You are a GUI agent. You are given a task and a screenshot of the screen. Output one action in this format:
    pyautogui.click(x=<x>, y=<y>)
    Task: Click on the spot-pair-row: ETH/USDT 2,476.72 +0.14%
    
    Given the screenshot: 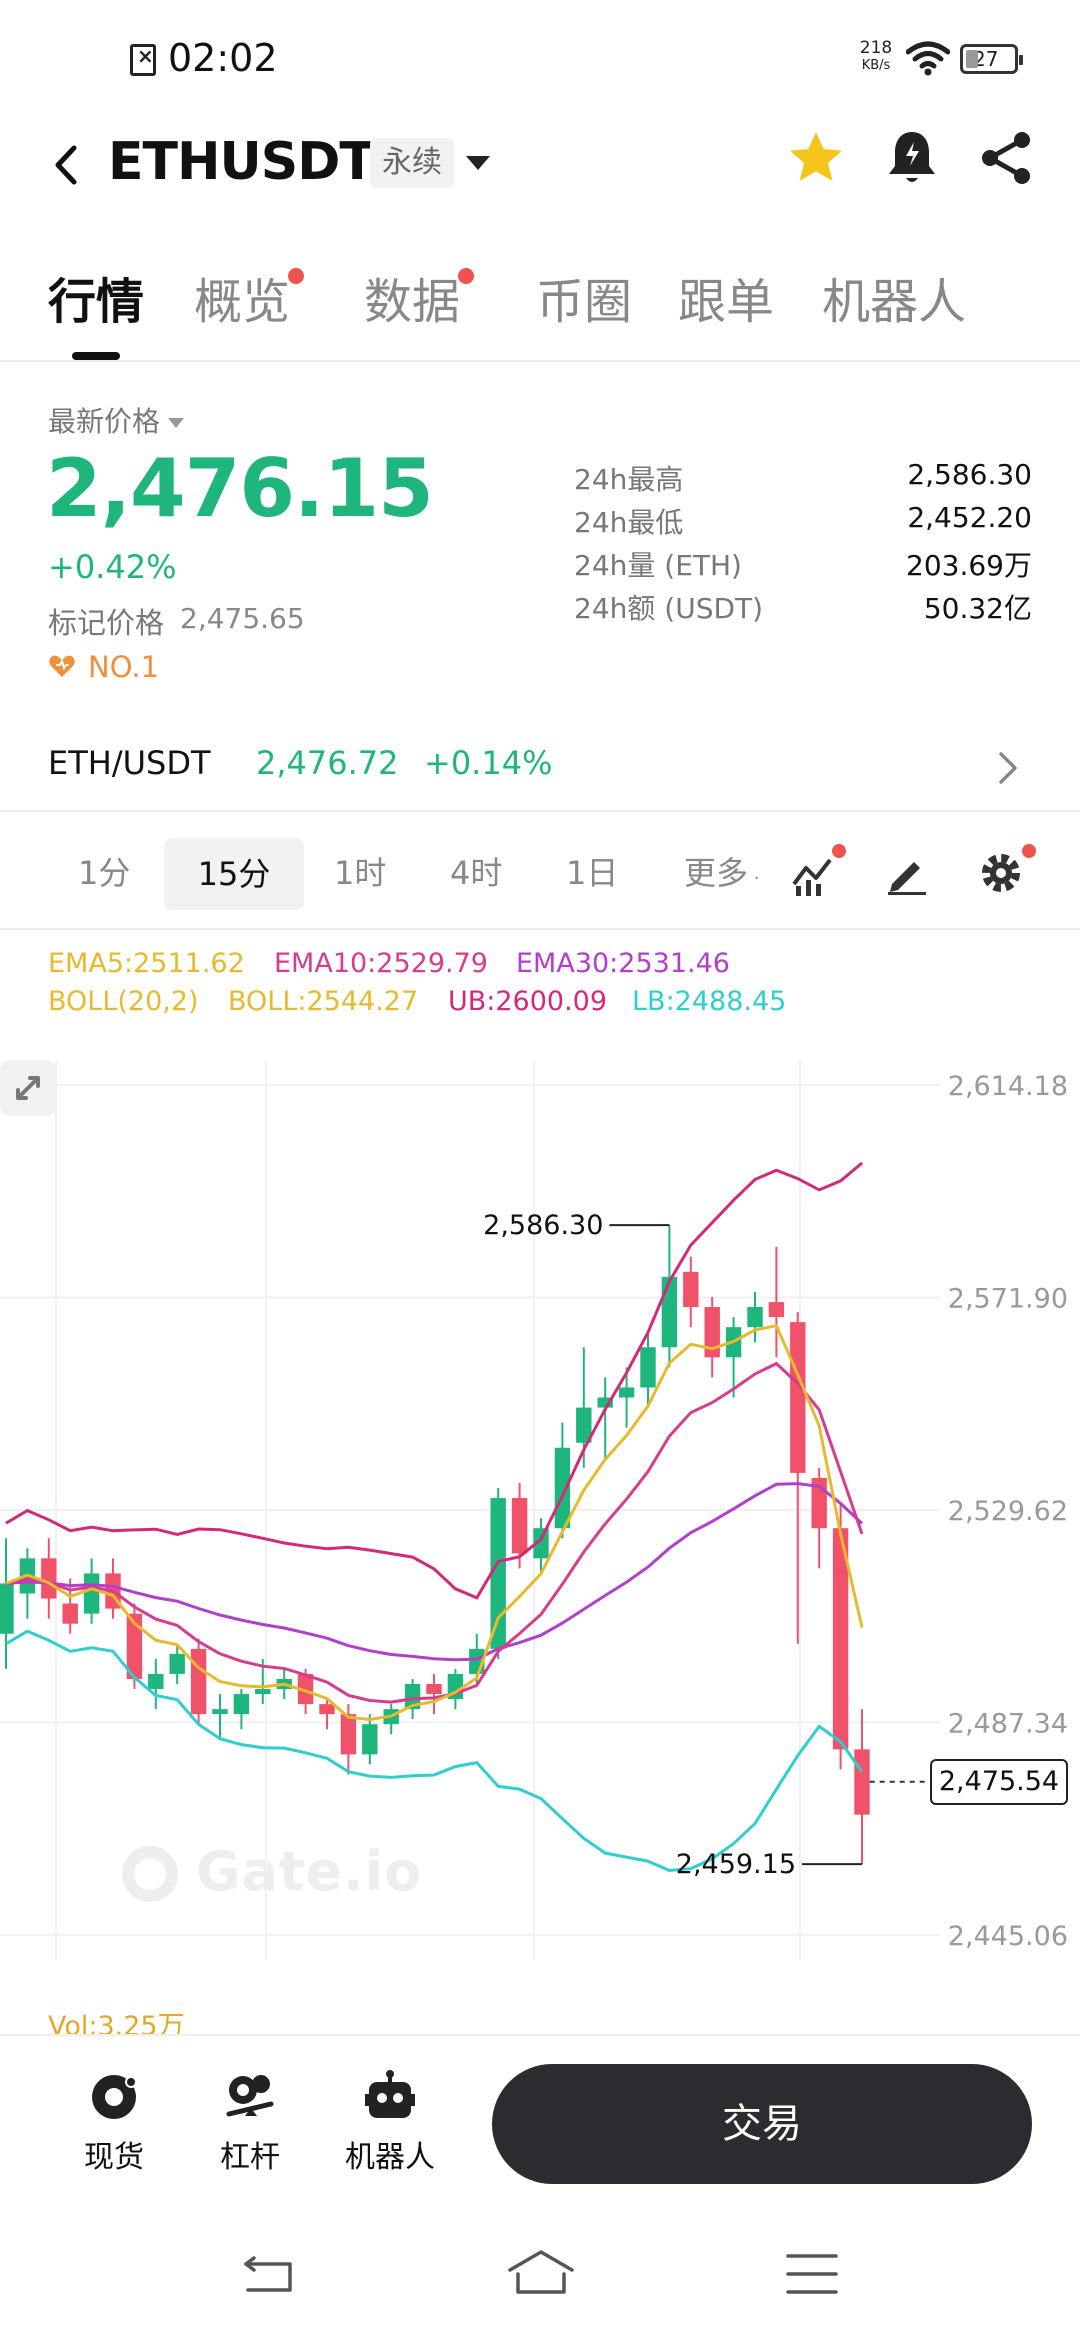 What is the action you would take?
    pyautogui.click(x=540, y=771)
    